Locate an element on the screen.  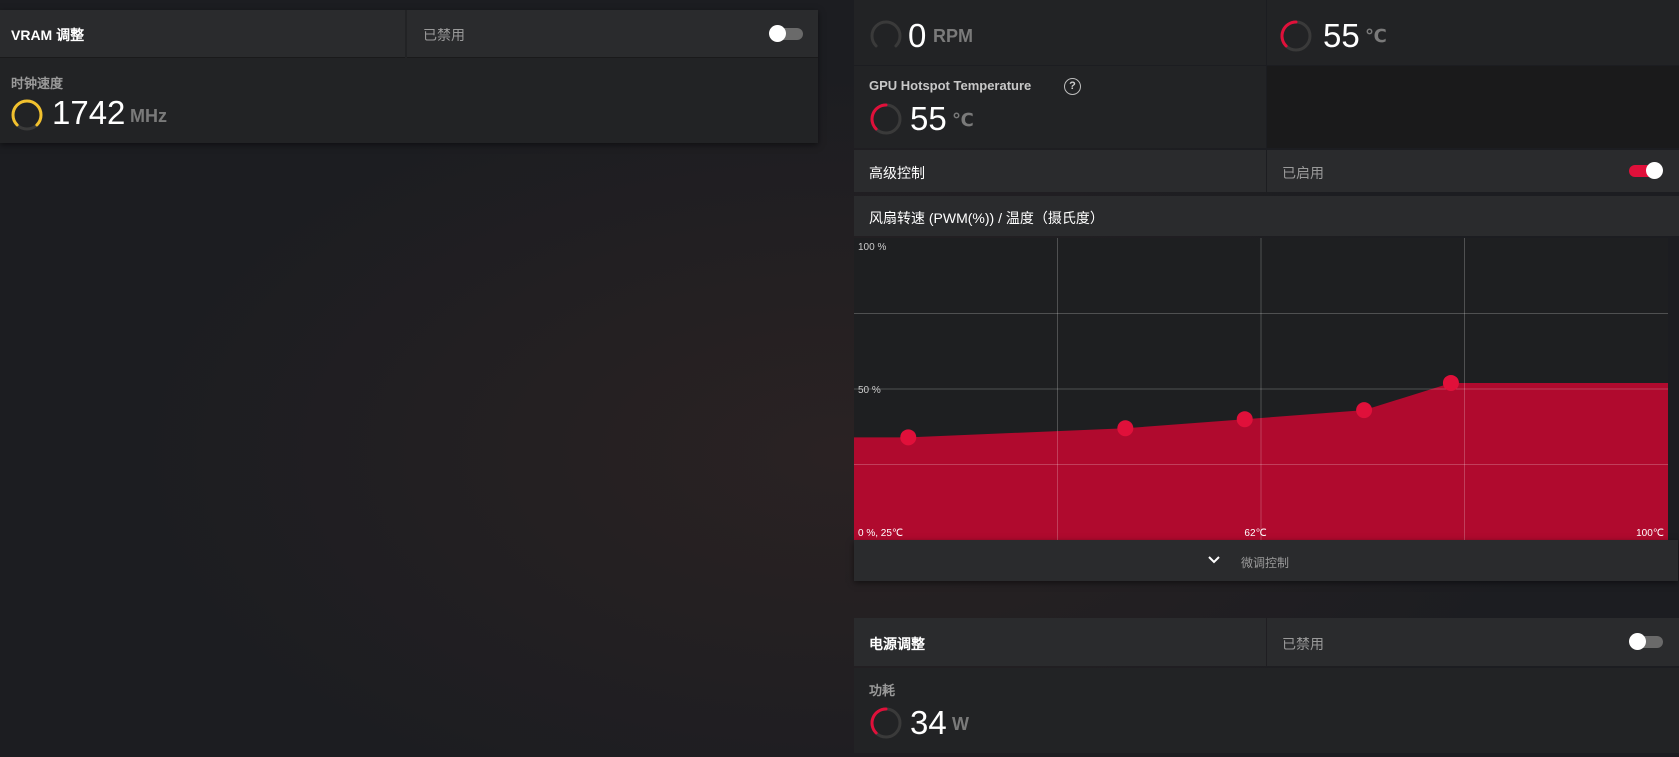
vram-header: VRAM 调整 已禁用 is located at coordinates (409, 34).